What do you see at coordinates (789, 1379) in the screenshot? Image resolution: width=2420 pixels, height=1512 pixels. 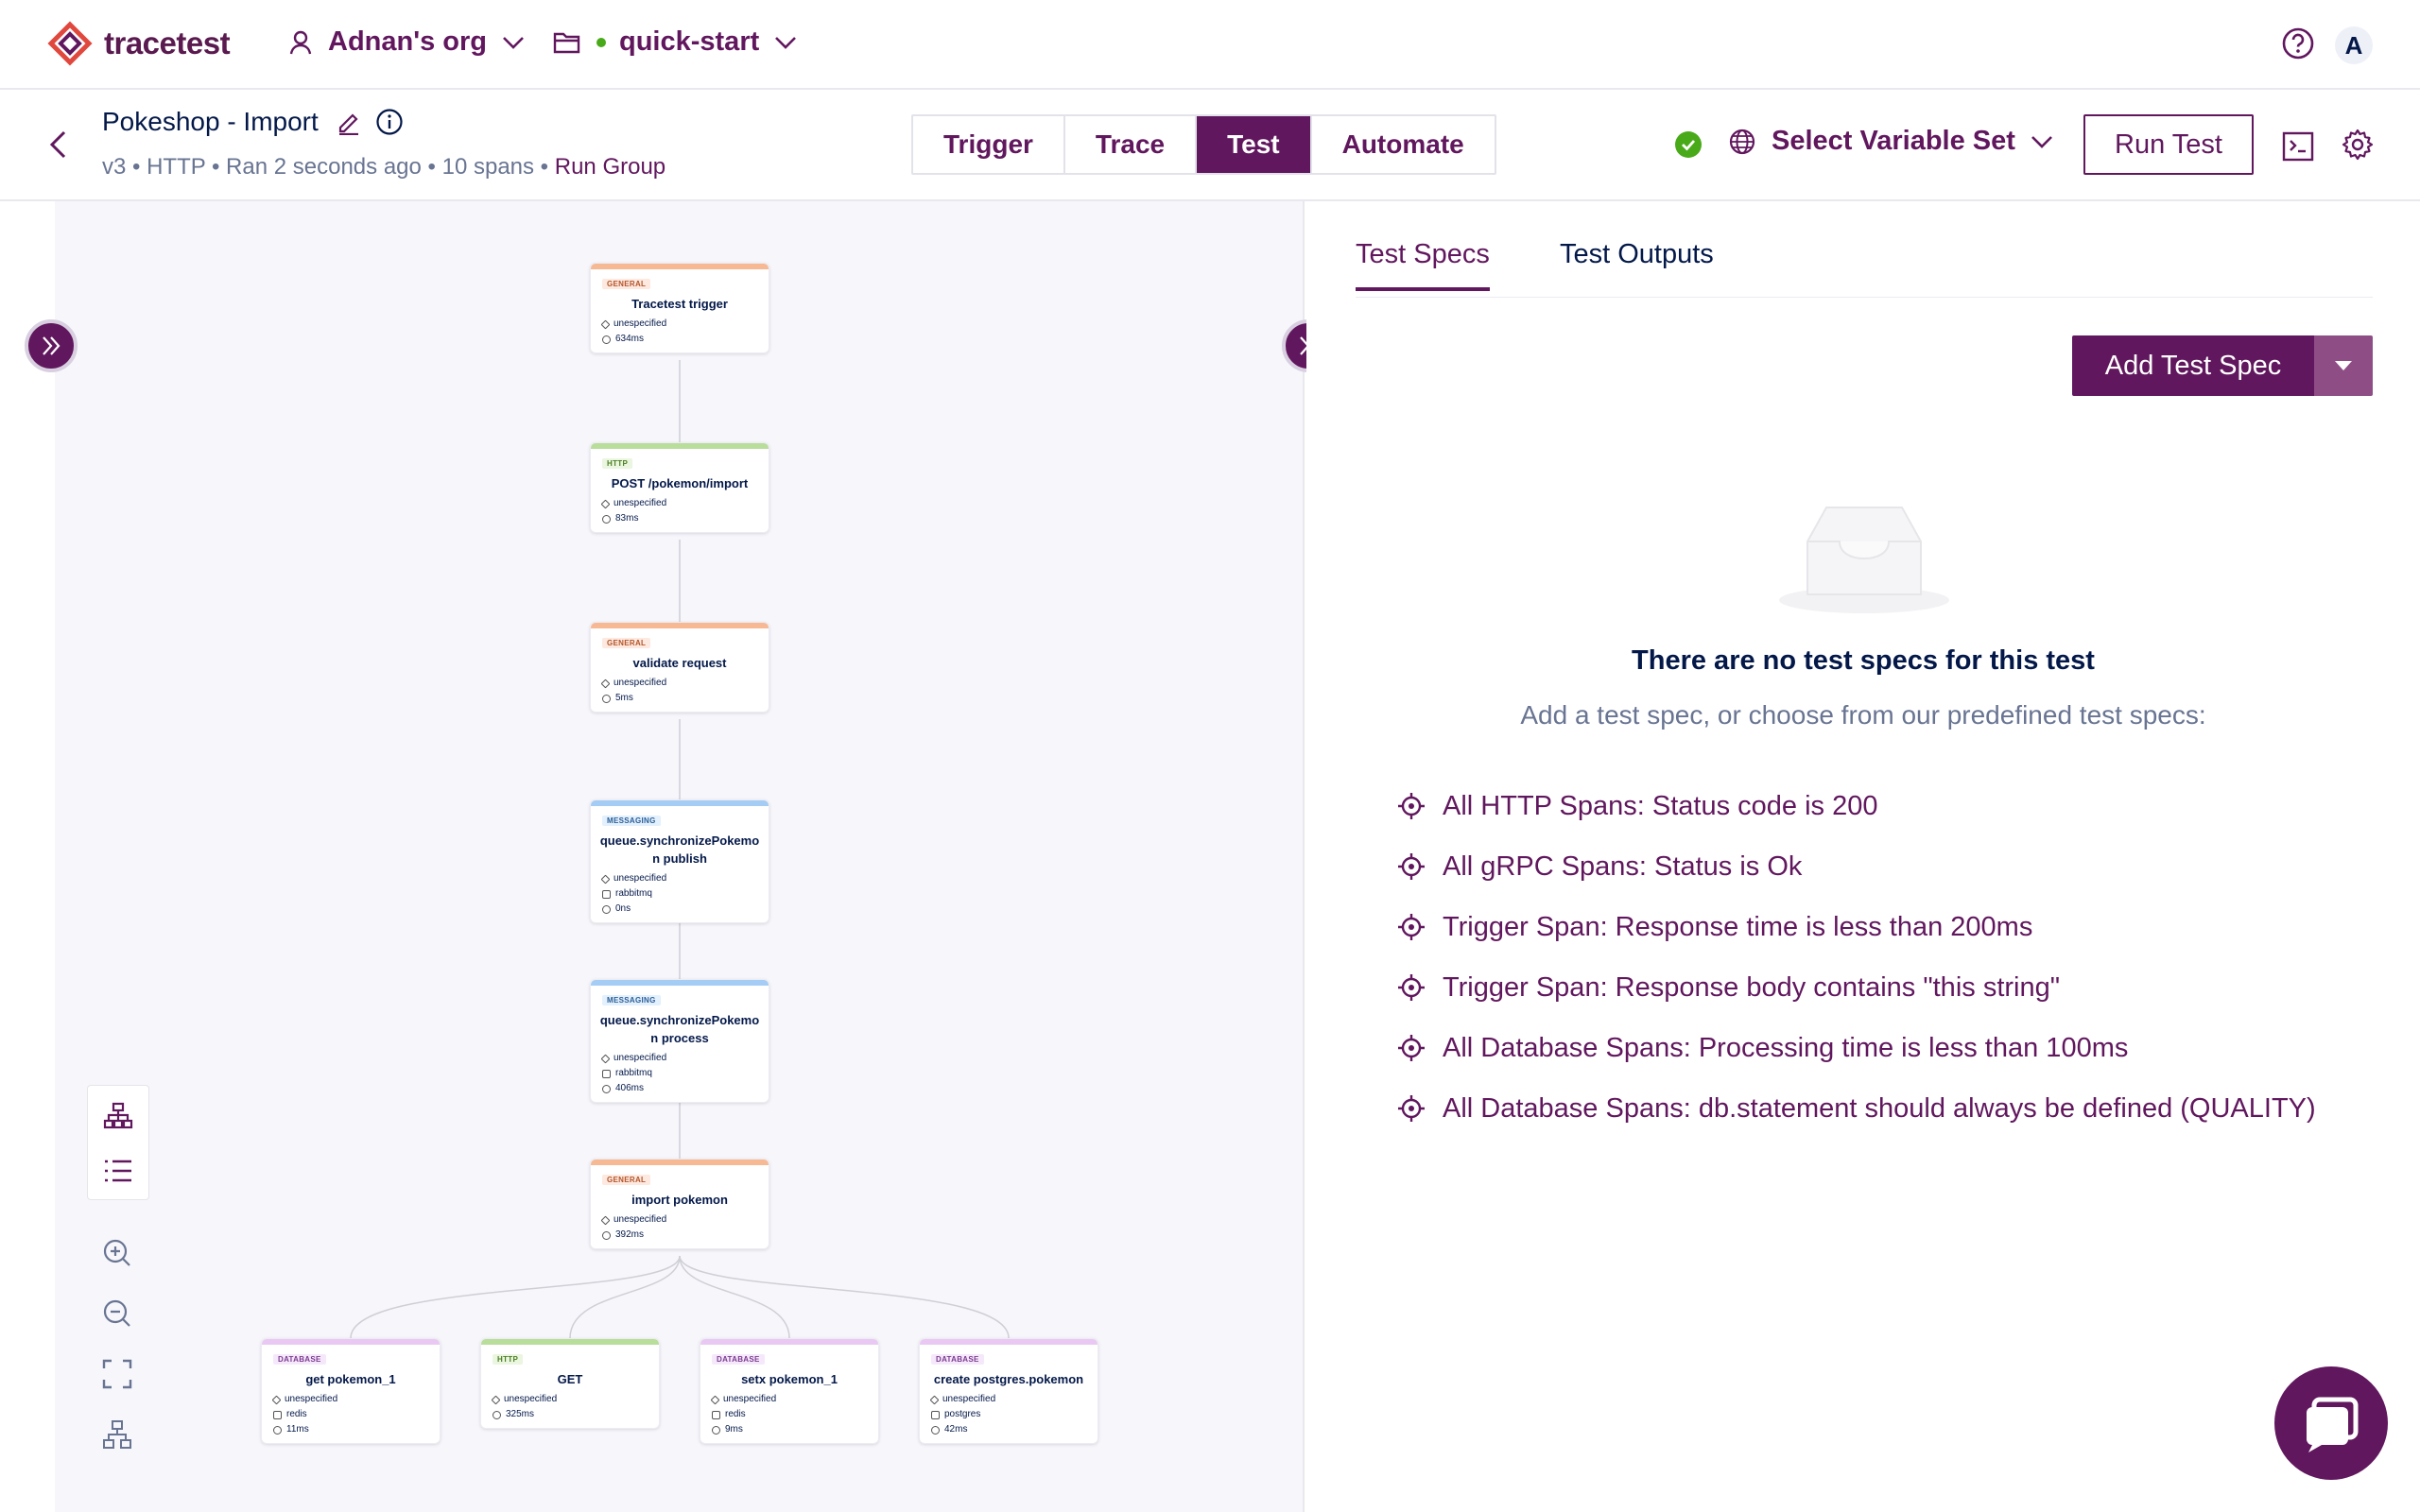 I see `span-name: setx pokemon_1` at bounding box center [789, 1379].